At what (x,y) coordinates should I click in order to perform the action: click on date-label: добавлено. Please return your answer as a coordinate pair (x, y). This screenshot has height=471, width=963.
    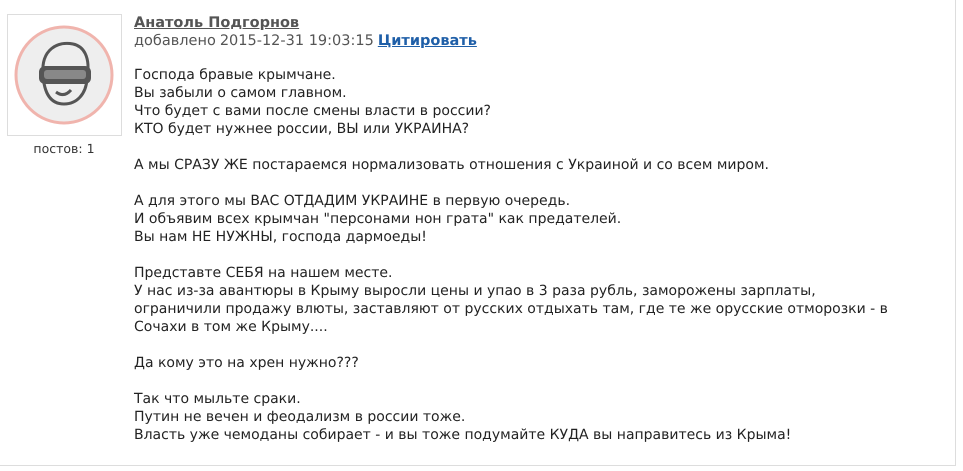
    Looking at the image, I should click on (175, 41).